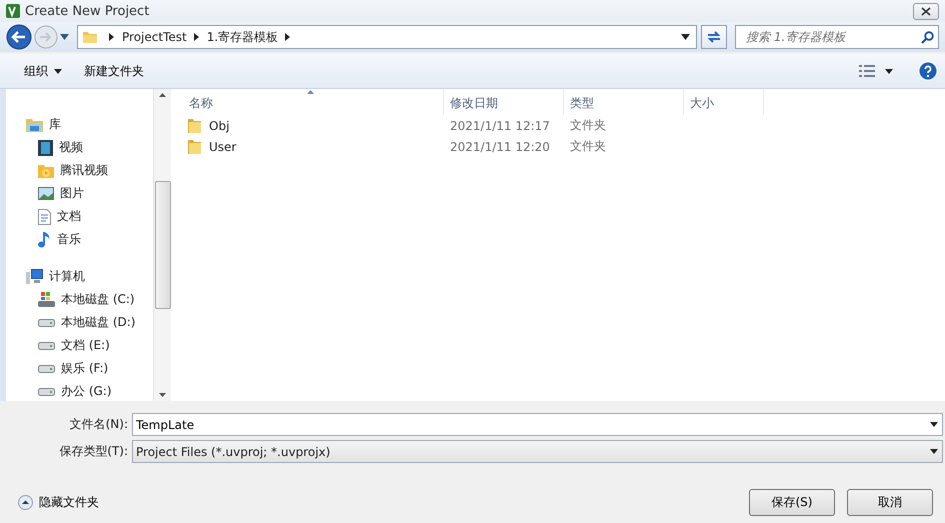 This screenshot has height=523, width=945. What do you see at coordinates (46, 193) in the screenshot?
I see `picture-icon` at bounding box center [46, 193].